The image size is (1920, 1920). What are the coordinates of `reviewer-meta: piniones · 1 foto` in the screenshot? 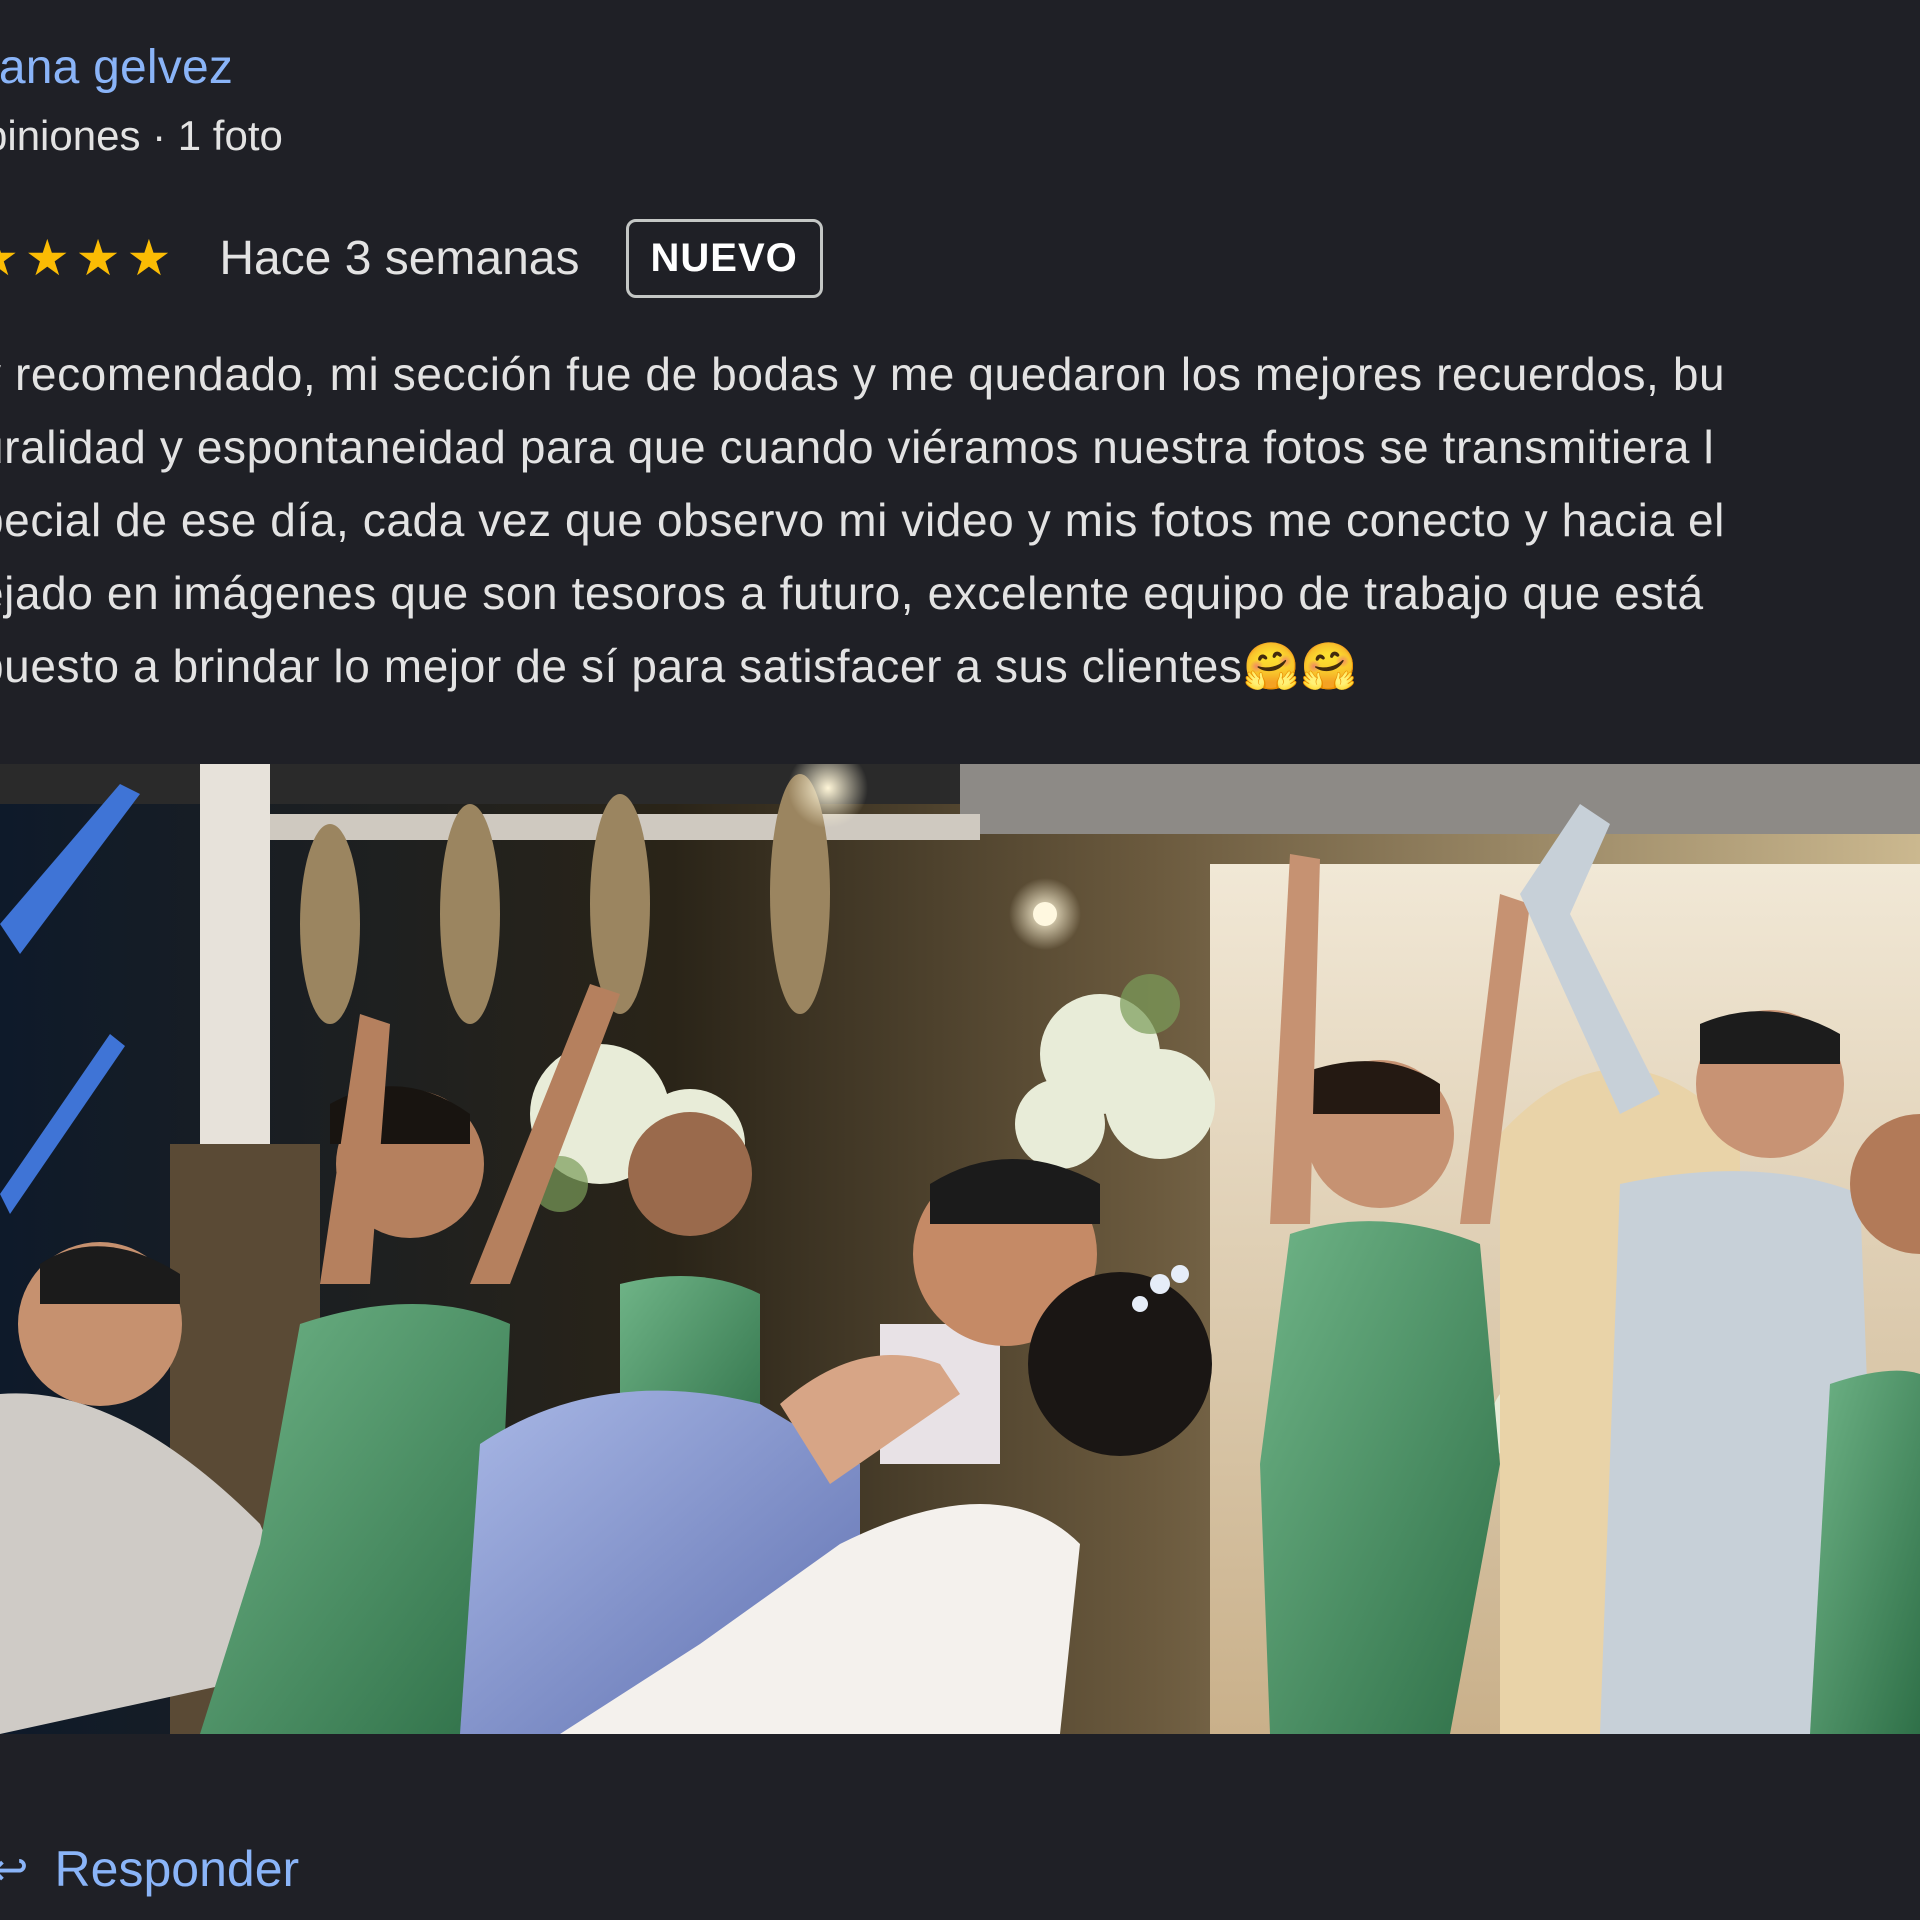 It's located at (141, 135).